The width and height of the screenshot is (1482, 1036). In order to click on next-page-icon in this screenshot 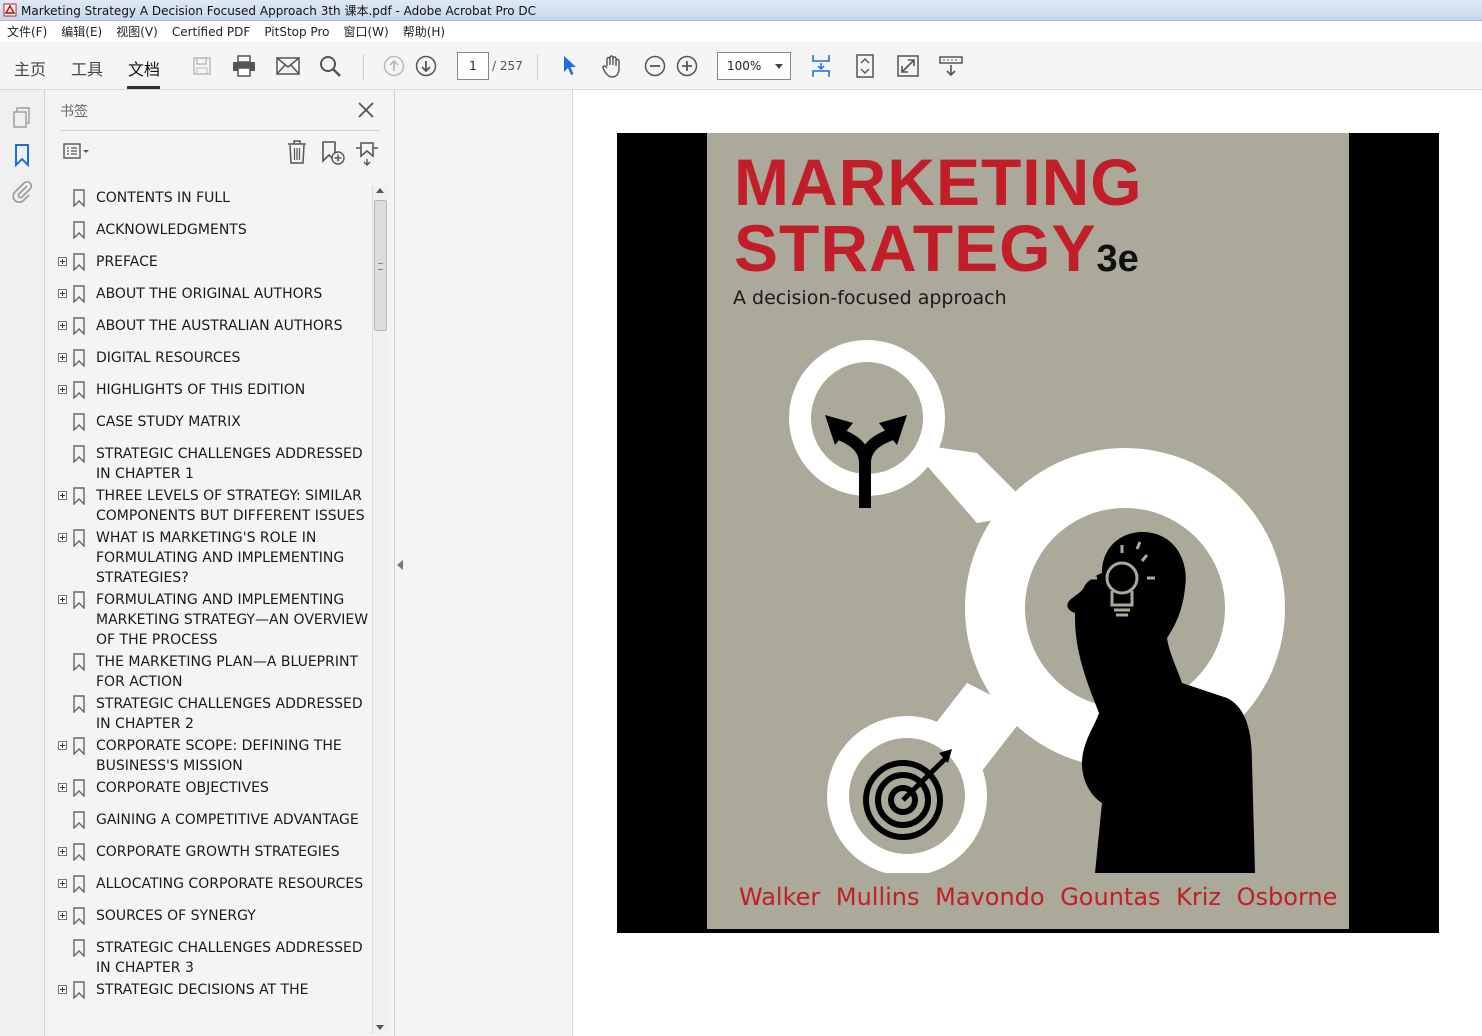, I will do `click(426, 66)`.